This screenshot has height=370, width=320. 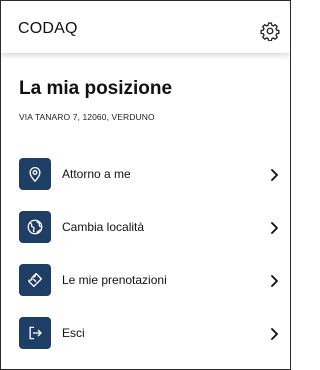 I want to click on menu-item-attorno-a-me: Attorno a me, so click(x=145, y=176).